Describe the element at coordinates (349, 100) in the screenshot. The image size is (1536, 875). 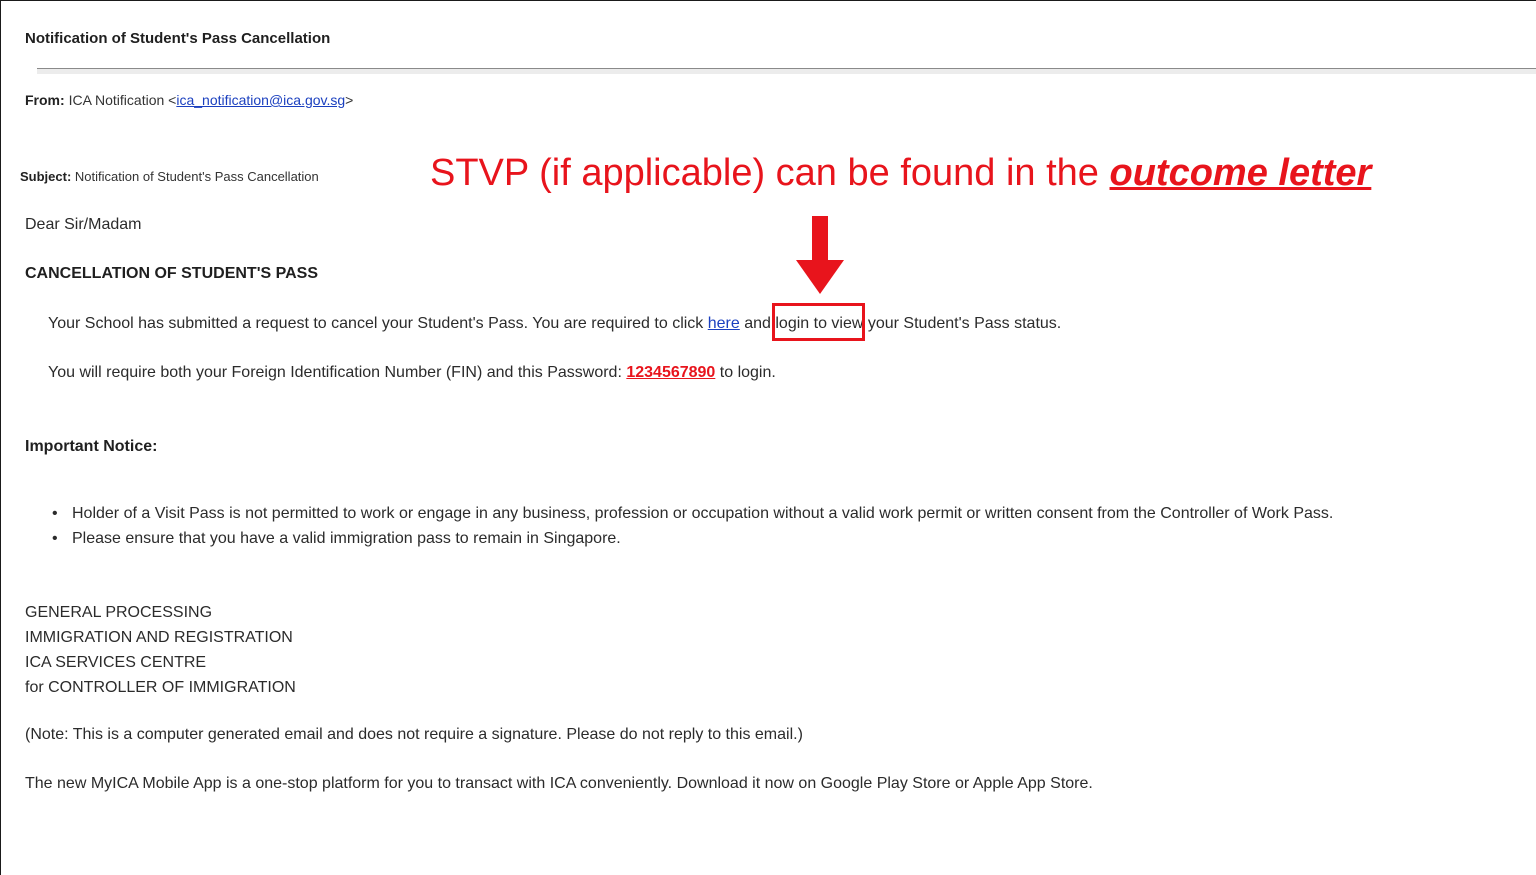
I see `from-close: >` at that location.